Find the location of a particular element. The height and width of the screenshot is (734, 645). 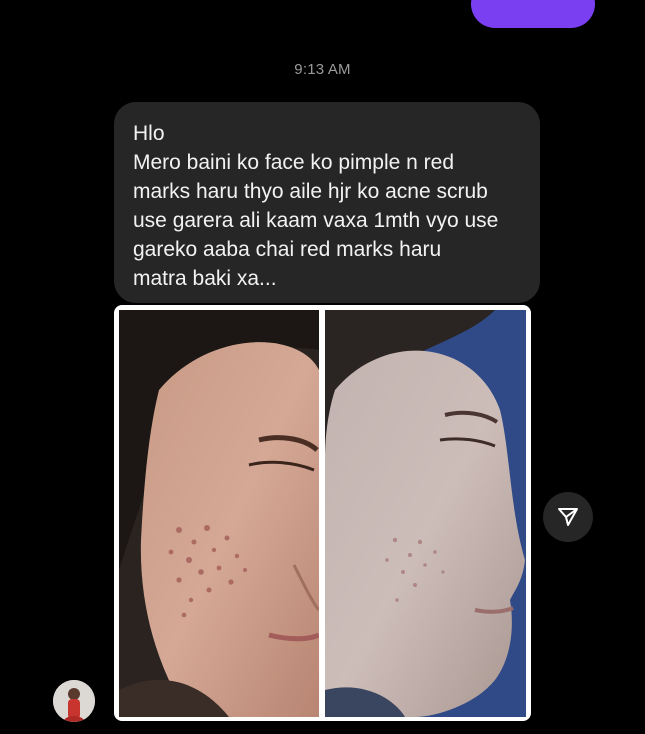

send-arrow-icon is located at coordinates (568, 517).